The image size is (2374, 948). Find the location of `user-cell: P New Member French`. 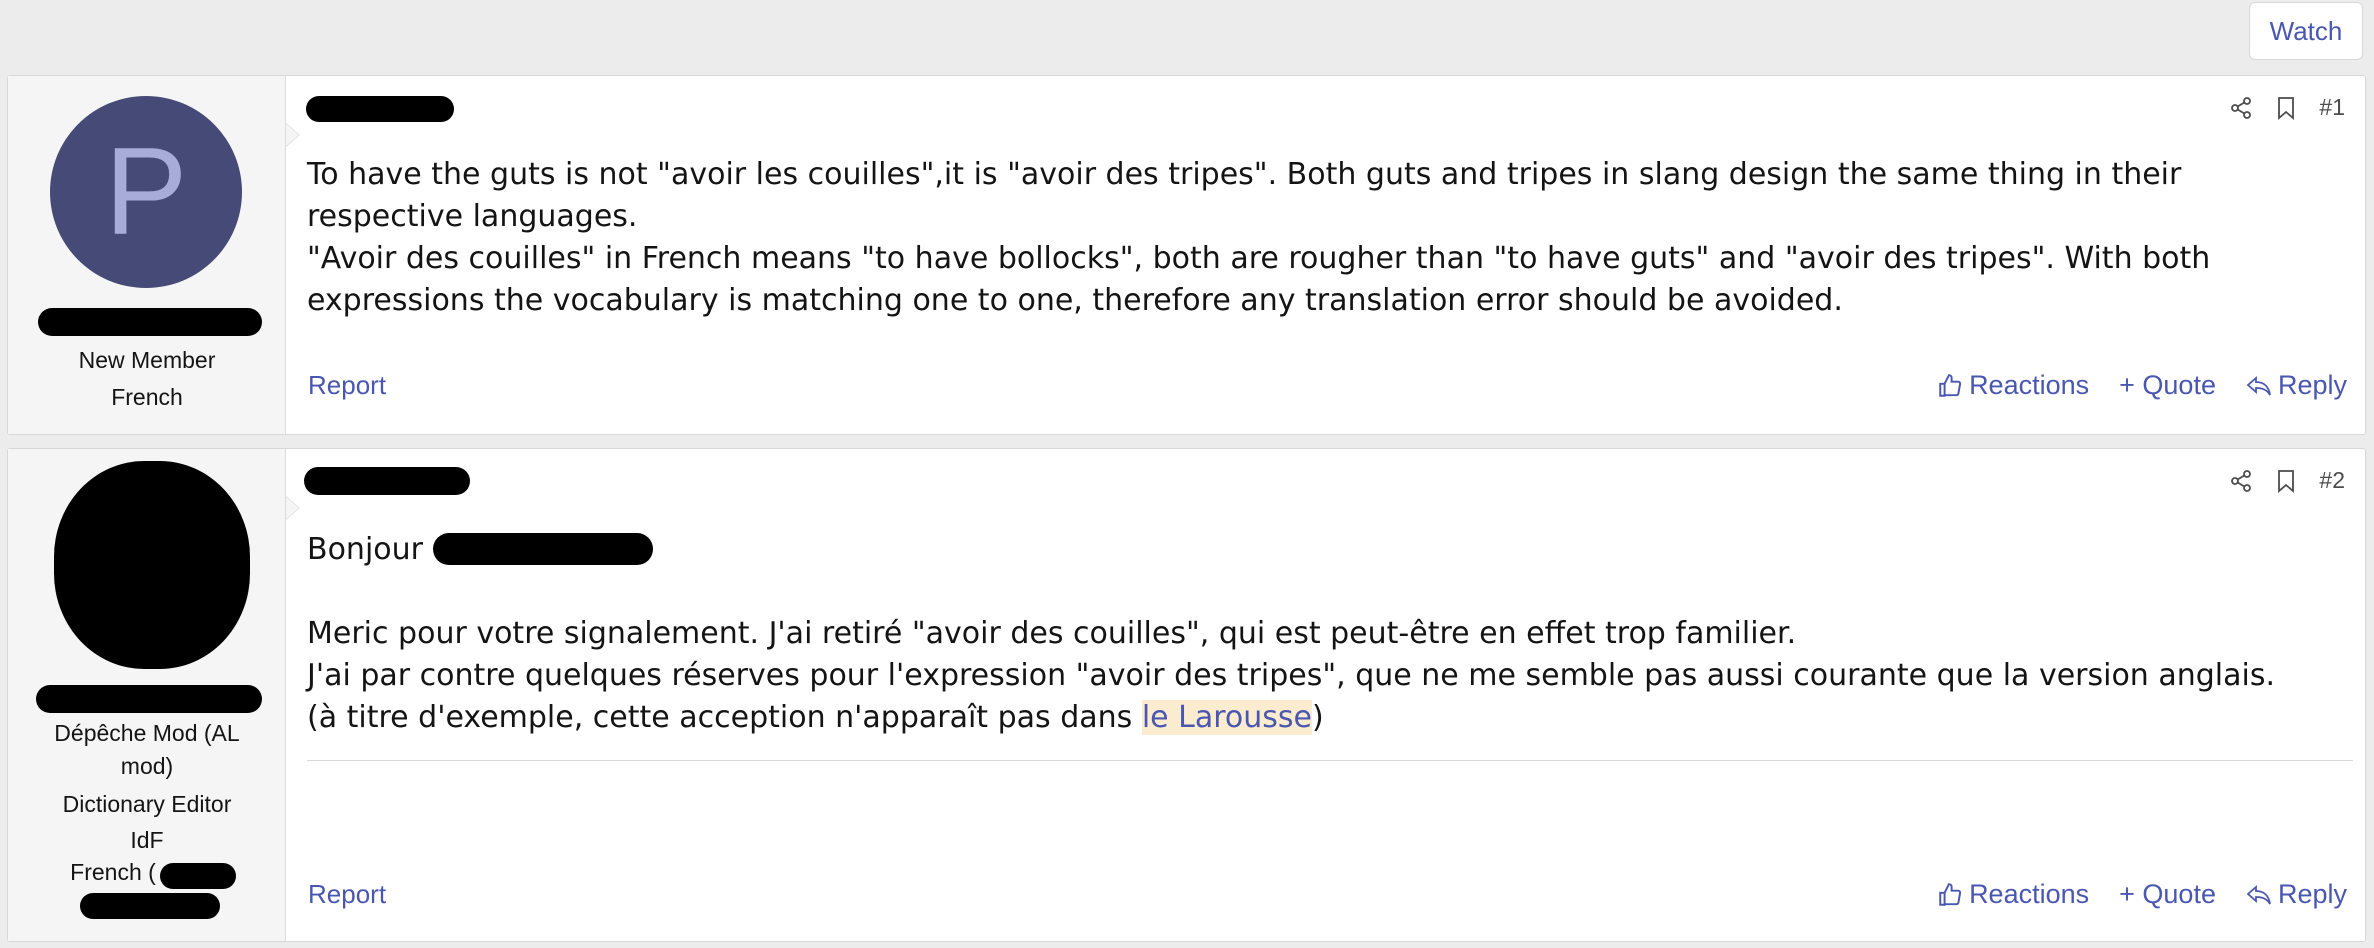

user-cell: P New Member French is located at coordinates (147, 255).